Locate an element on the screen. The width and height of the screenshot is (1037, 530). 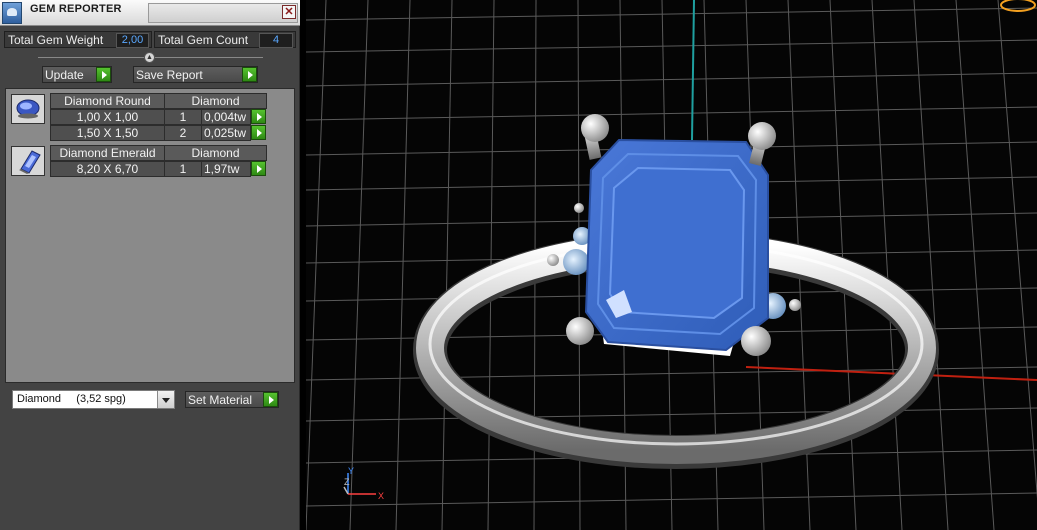
close-button: ✕ is located at coordinates (289, 12).